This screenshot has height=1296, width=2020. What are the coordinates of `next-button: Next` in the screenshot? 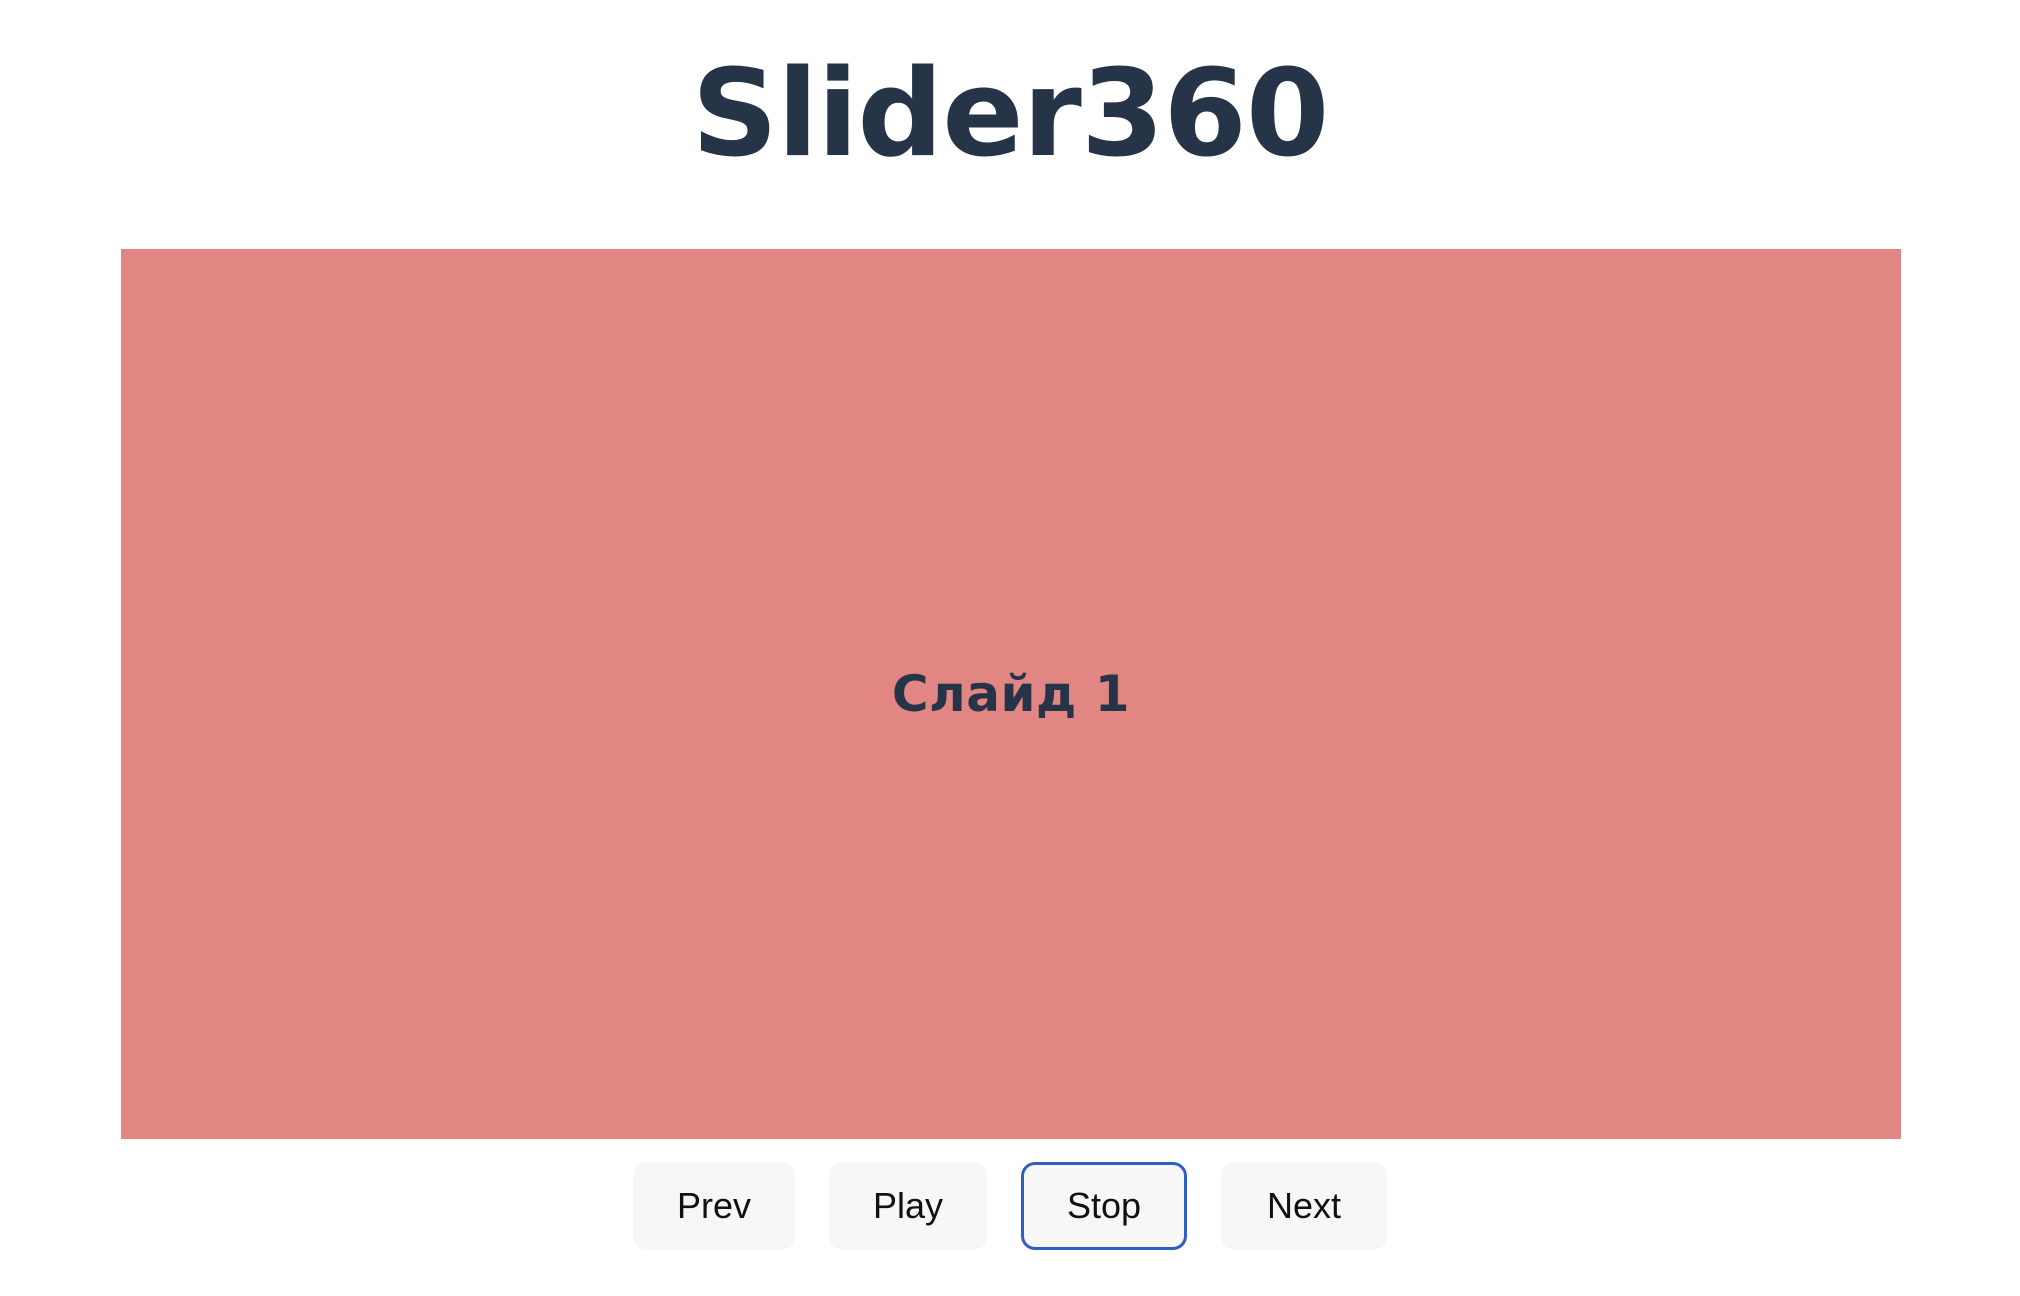 It's located at (1304, 1206).